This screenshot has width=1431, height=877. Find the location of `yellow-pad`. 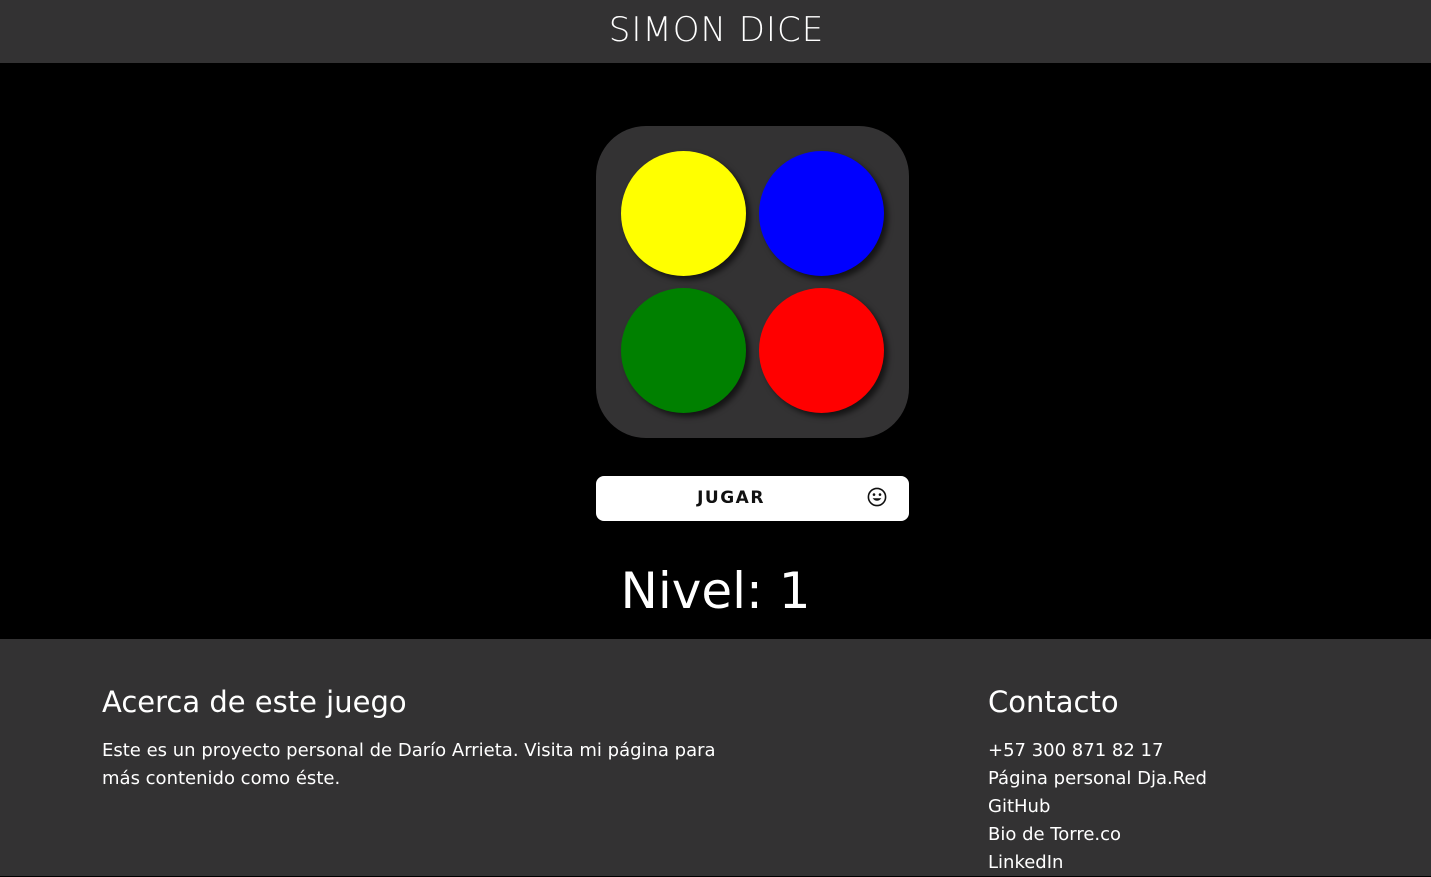

yellow-pad is located at coordinates (683, 213).